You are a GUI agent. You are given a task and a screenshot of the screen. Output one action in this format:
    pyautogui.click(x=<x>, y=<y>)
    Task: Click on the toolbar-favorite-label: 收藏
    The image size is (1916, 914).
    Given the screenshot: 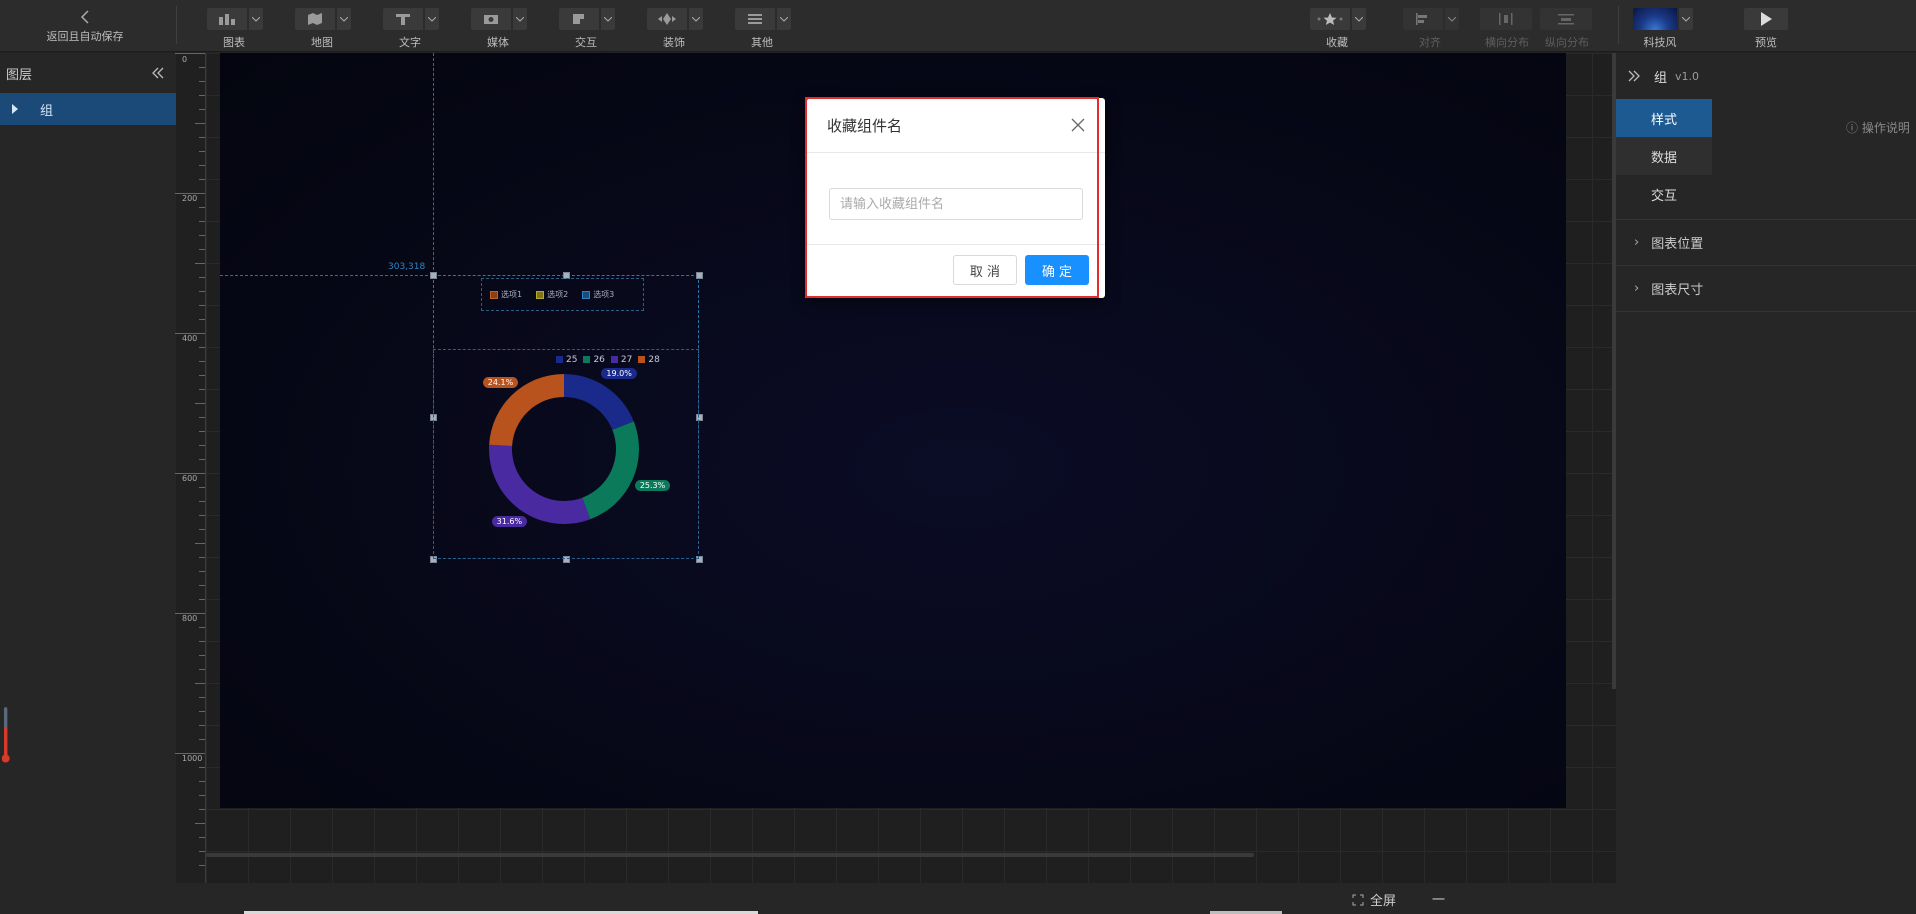 What is the action you would take?
    pyautogui.click(x=1337, y=42)
    